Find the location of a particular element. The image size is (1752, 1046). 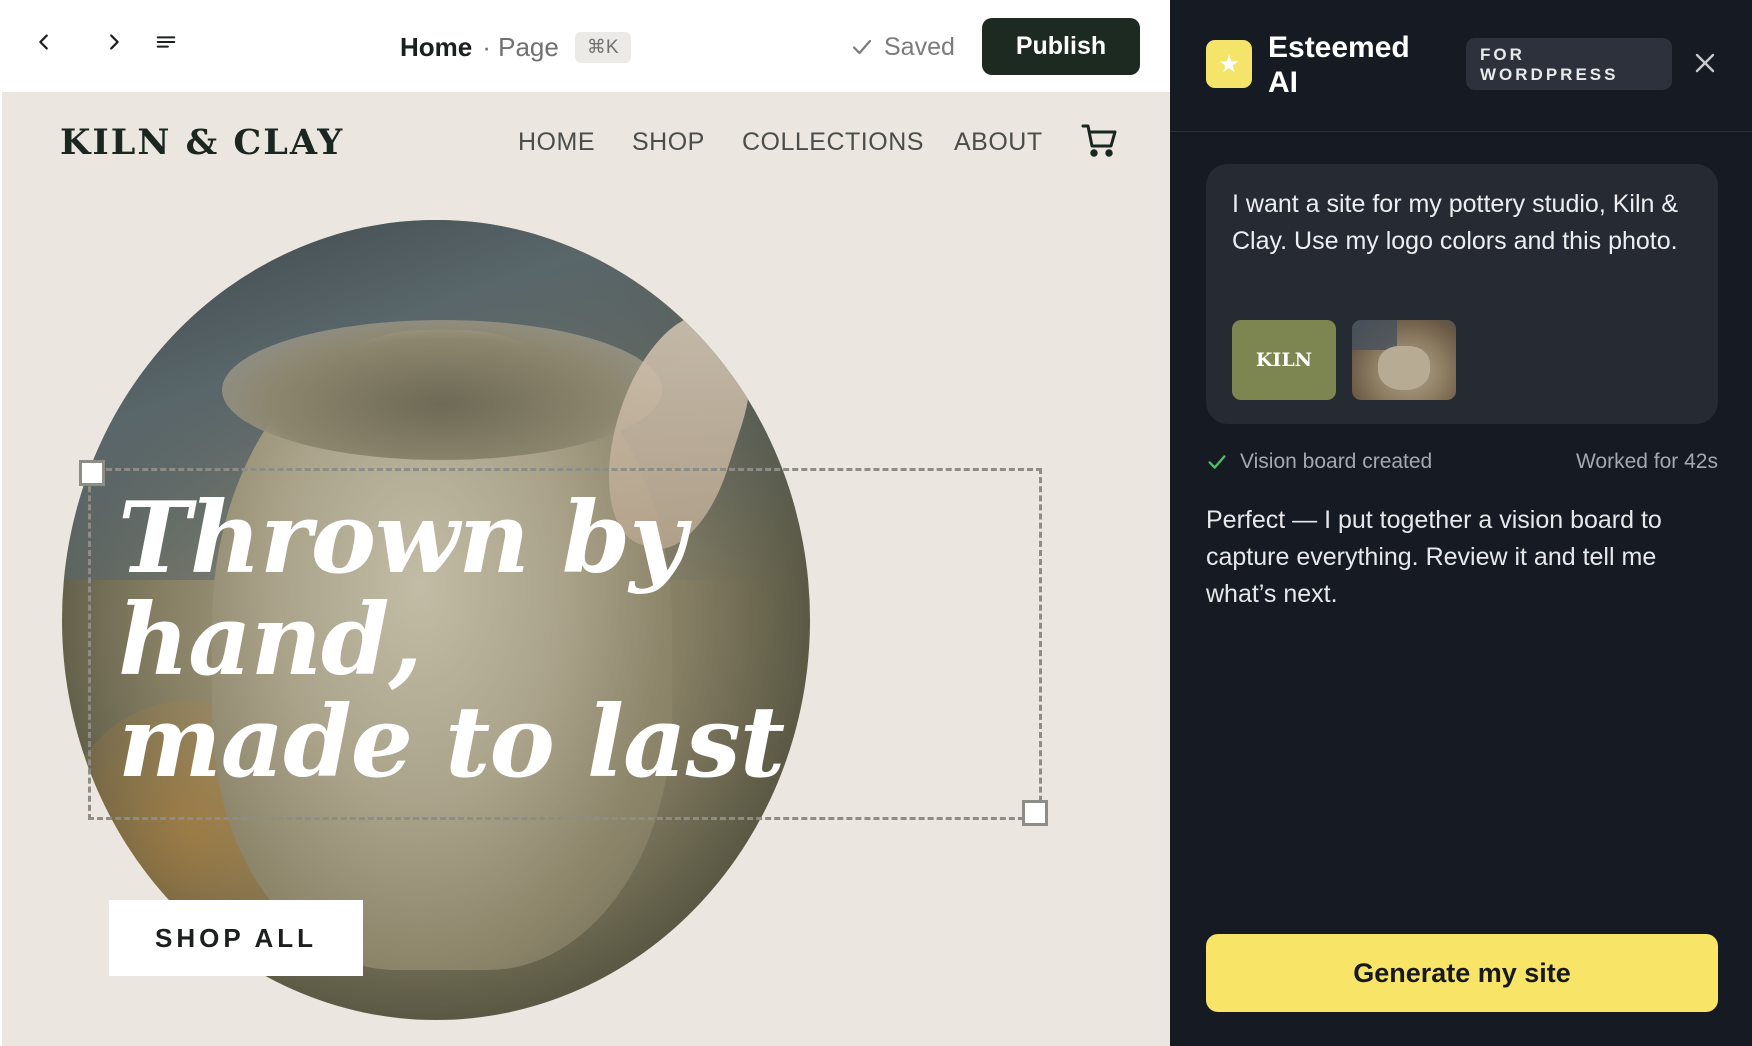

page-type: · Page is located at coordinates (520, 46).